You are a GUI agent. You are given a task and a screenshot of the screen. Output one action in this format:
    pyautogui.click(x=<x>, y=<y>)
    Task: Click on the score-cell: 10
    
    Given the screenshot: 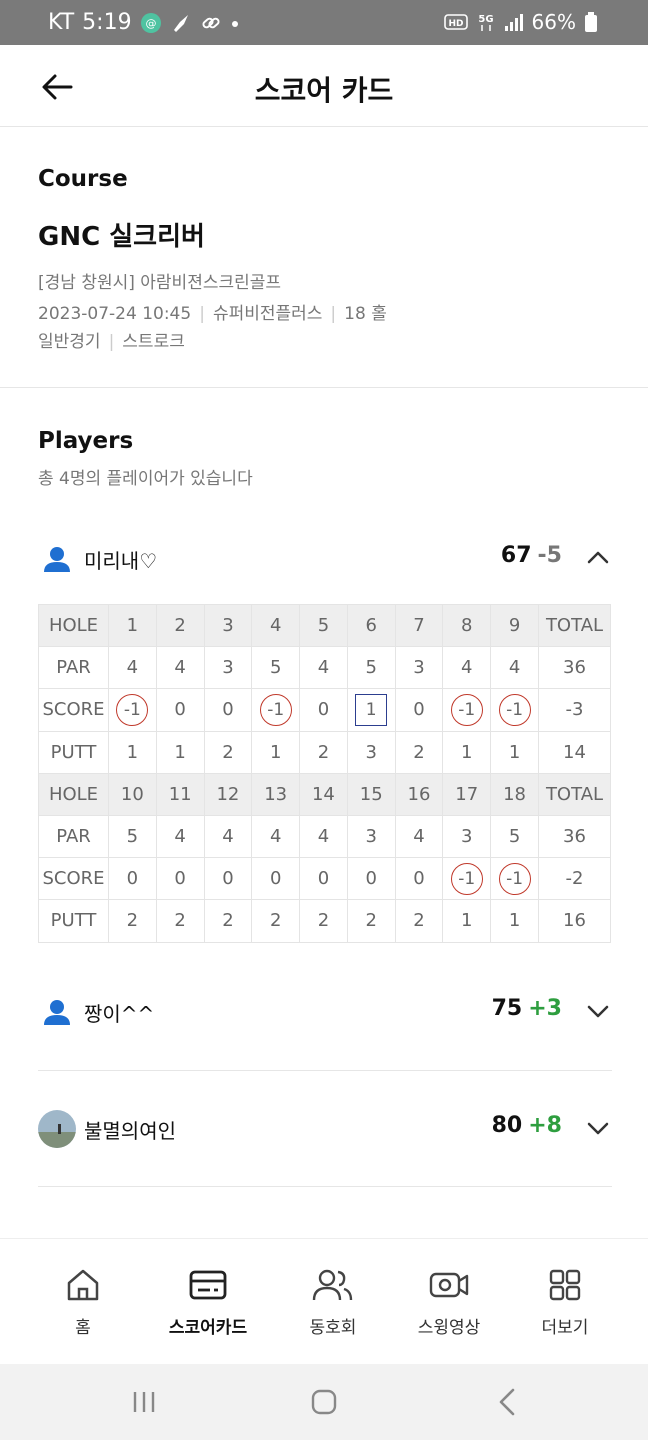 What is the action you would take?
    pyautogui.click(x=132, y=794)
    